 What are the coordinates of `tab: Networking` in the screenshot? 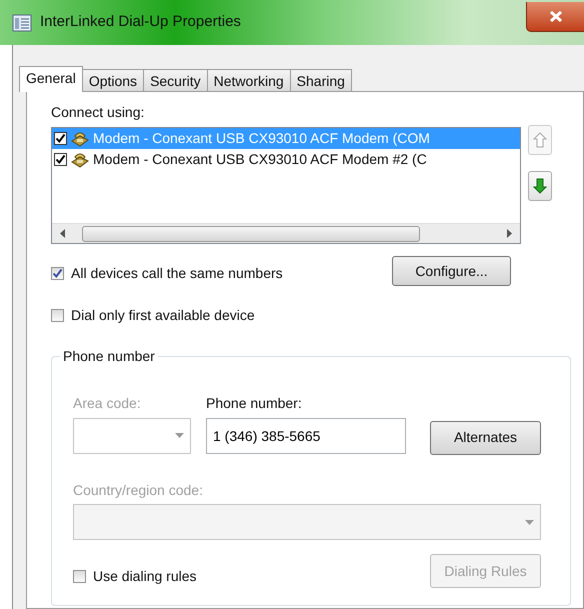 It's located at (248, 80).